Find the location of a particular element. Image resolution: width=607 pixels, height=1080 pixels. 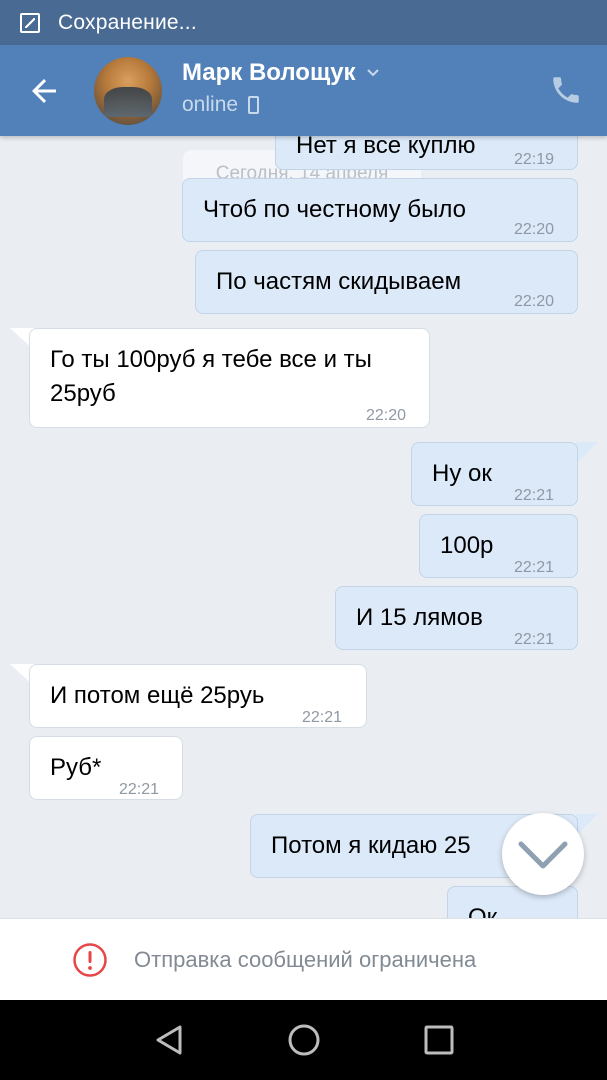

message-text: Ну ок is located at coordinates (462, 473).